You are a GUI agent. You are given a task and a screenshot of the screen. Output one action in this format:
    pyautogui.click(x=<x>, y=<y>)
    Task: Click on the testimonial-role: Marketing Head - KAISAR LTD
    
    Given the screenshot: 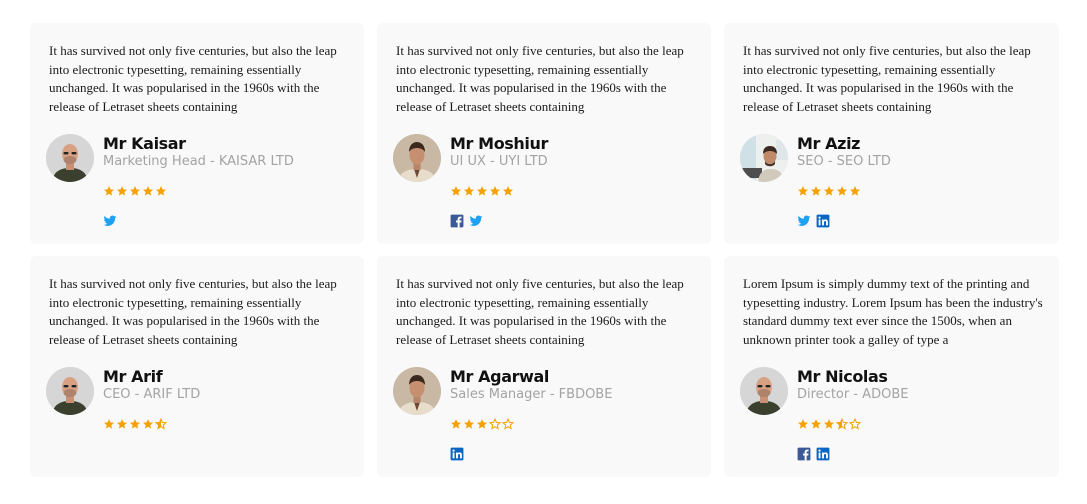 What is the action you would take?
    pyautogui.click(x=198, y=161)
    